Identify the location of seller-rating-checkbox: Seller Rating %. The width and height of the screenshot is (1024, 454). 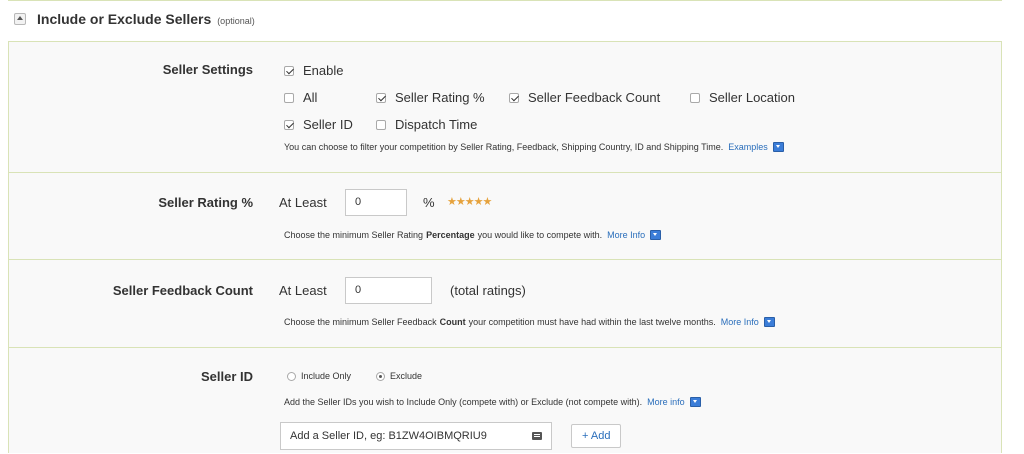
(430, 97).